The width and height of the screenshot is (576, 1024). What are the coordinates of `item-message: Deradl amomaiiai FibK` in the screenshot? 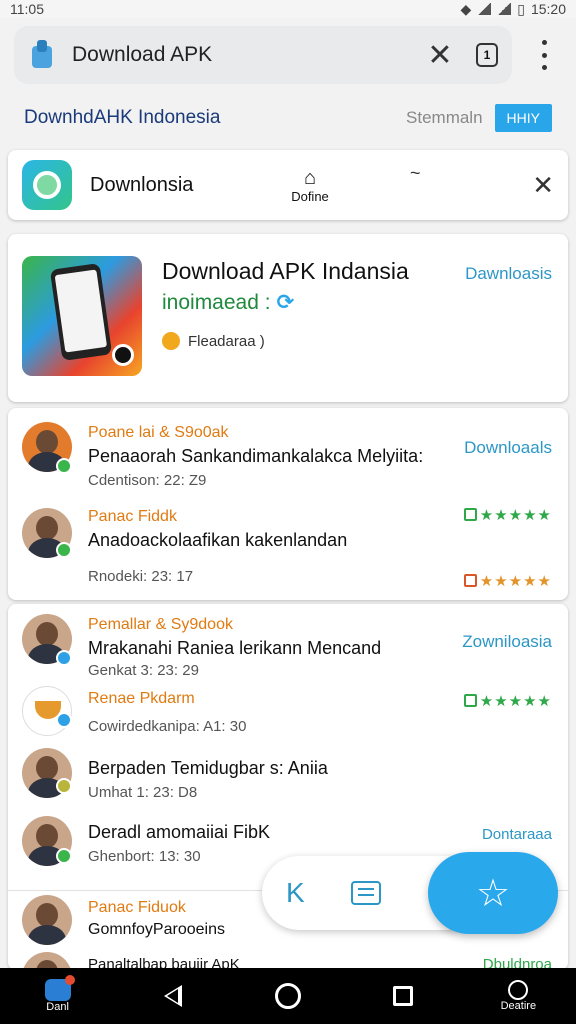 It's located at (179, 832).